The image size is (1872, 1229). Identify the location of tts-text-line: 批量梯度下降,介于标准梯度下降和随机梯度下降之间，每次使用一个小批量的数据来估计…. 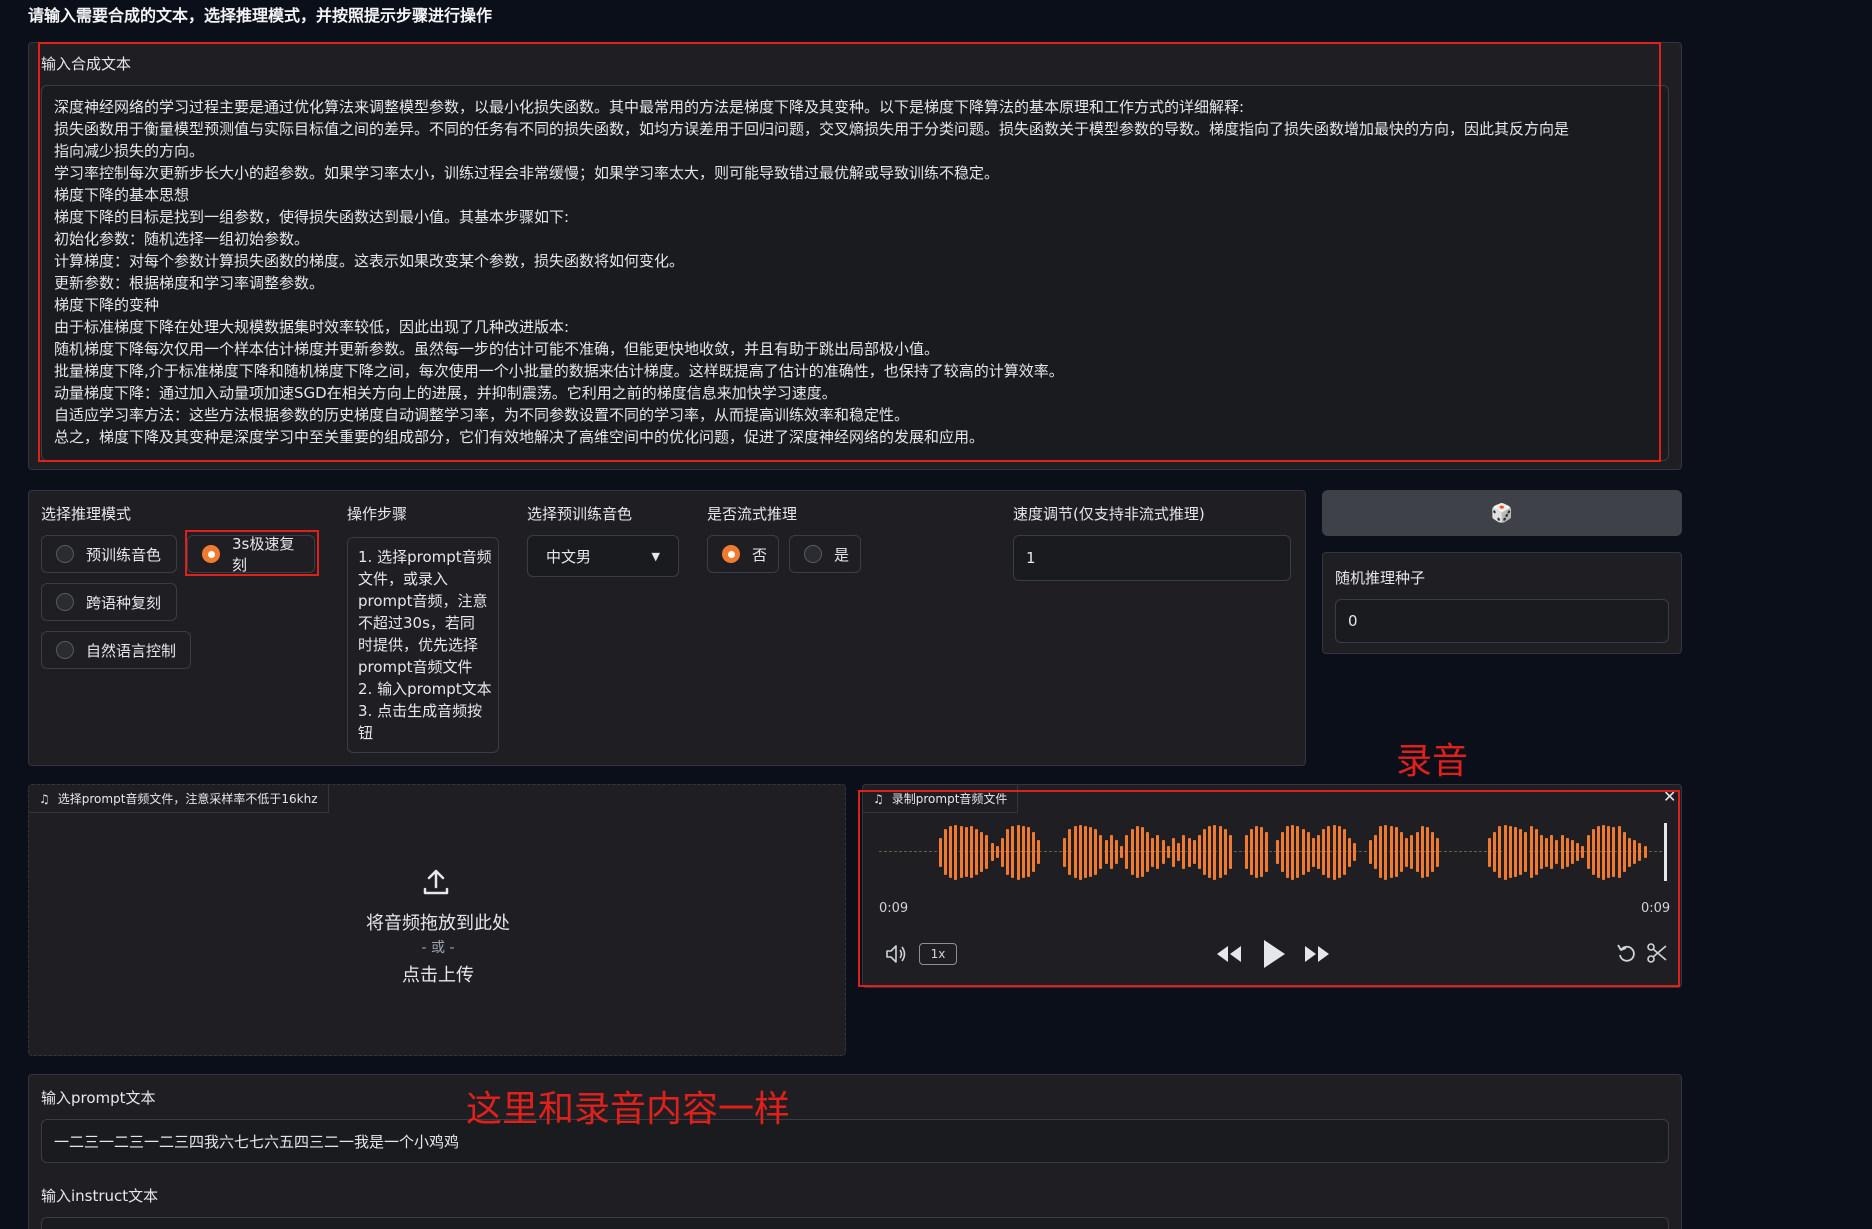
(559, 371).